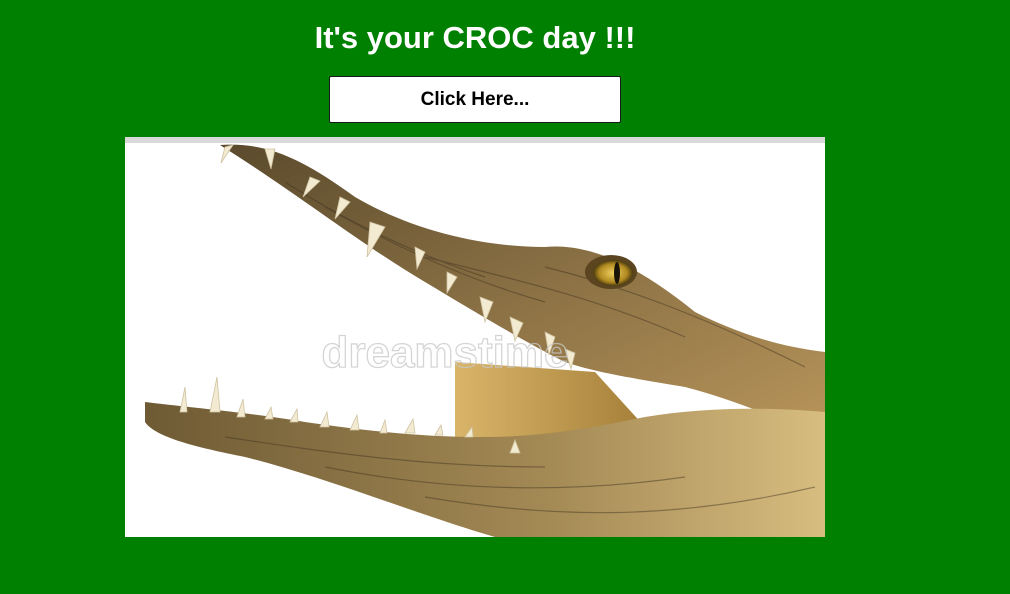  I want to click on page-title: It's your CROC day !!!, so click(475, 37).